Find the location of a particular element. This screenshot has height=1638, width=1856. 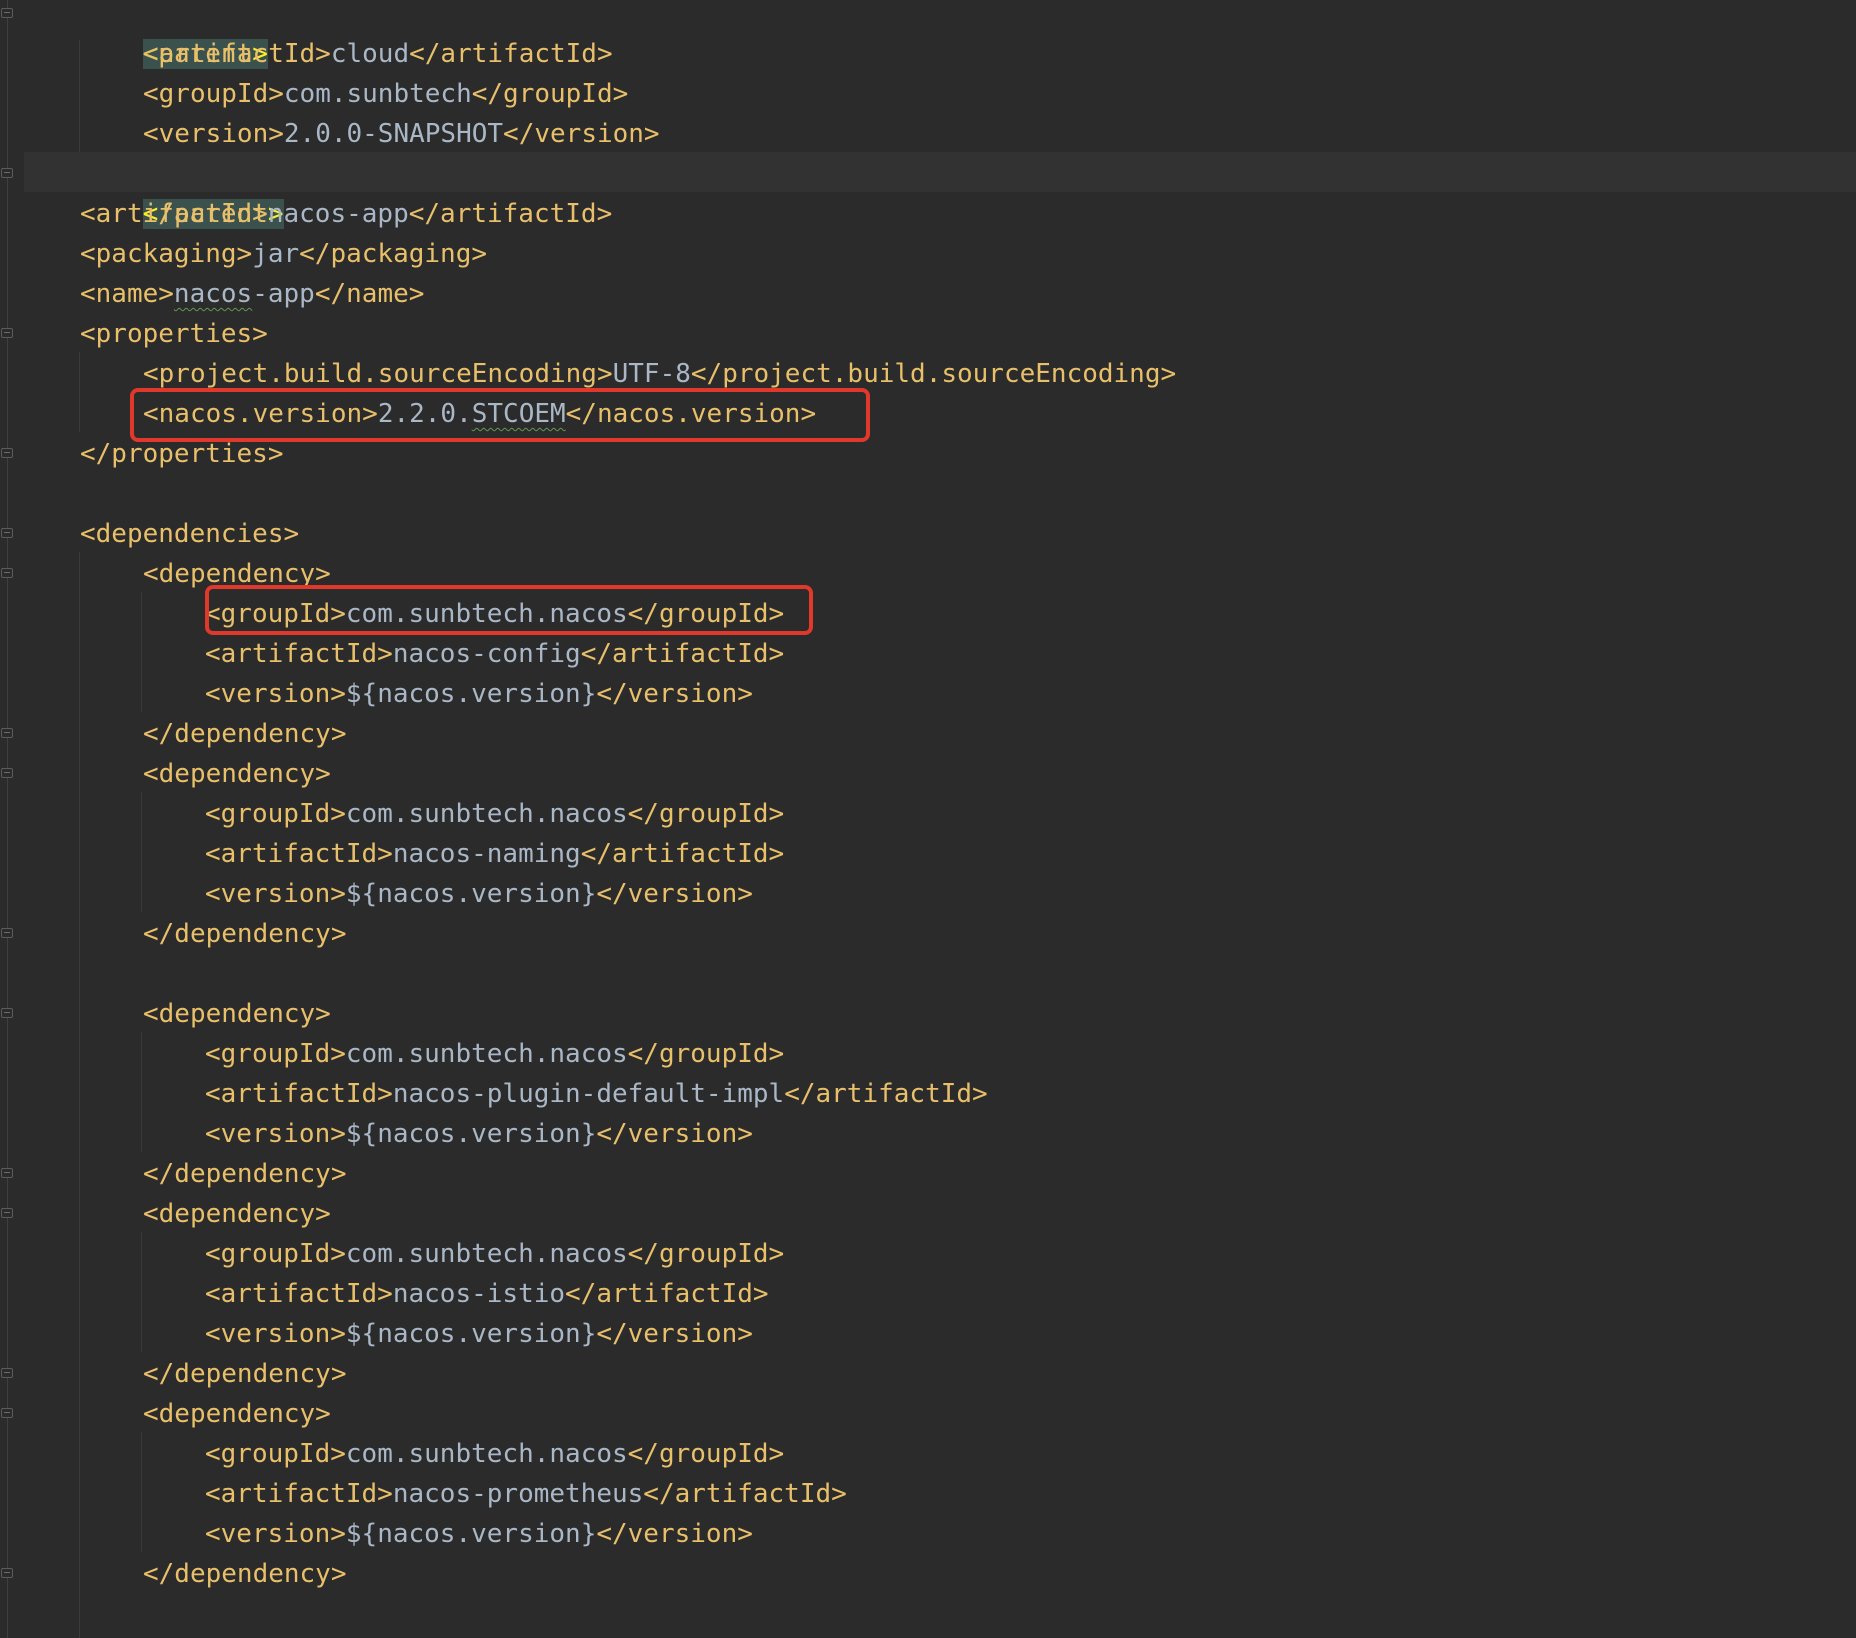

xml-value: cloud is located at coordinates (370, 54).